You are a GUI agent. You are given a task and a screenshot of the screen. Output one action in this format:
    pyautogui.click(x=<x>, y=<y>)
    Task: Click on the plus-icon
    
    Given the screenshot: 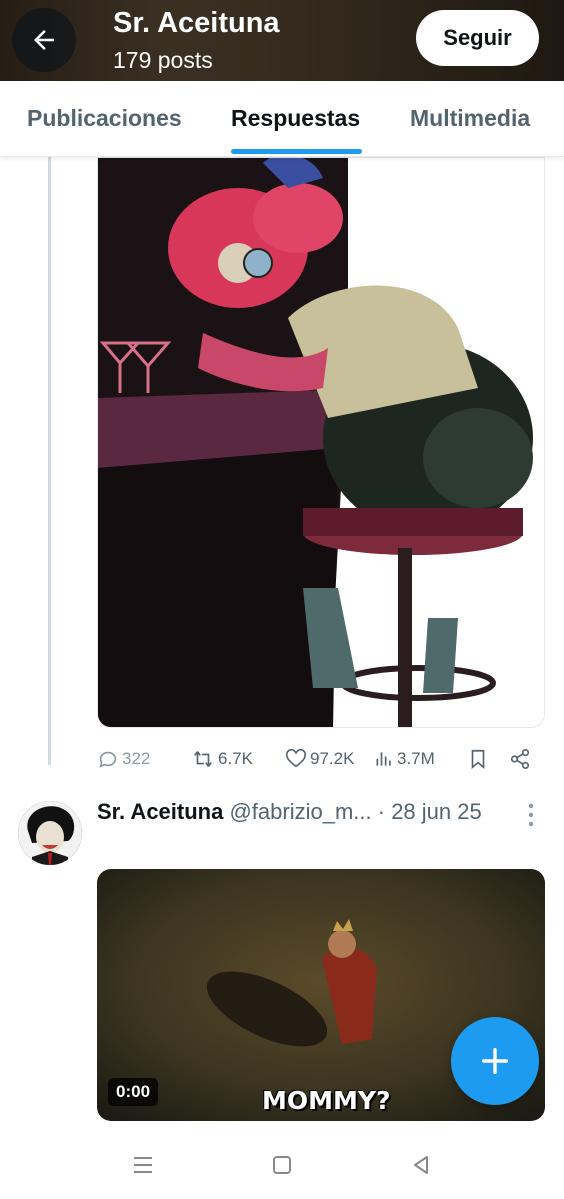 What is the action you would take?
    pyautogui.click(x=495, y=1061)
    